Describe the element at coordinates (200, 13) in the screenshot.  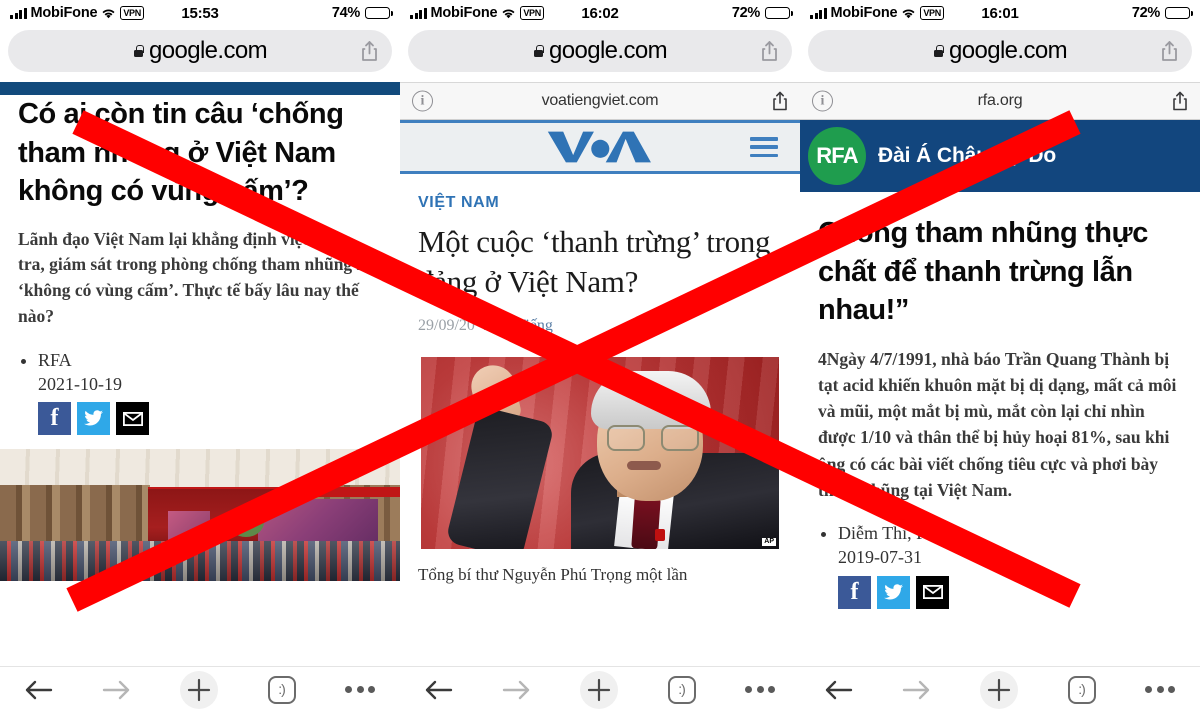
I see `status-bar: MobiFone VPN 15:53 74%` at that location.